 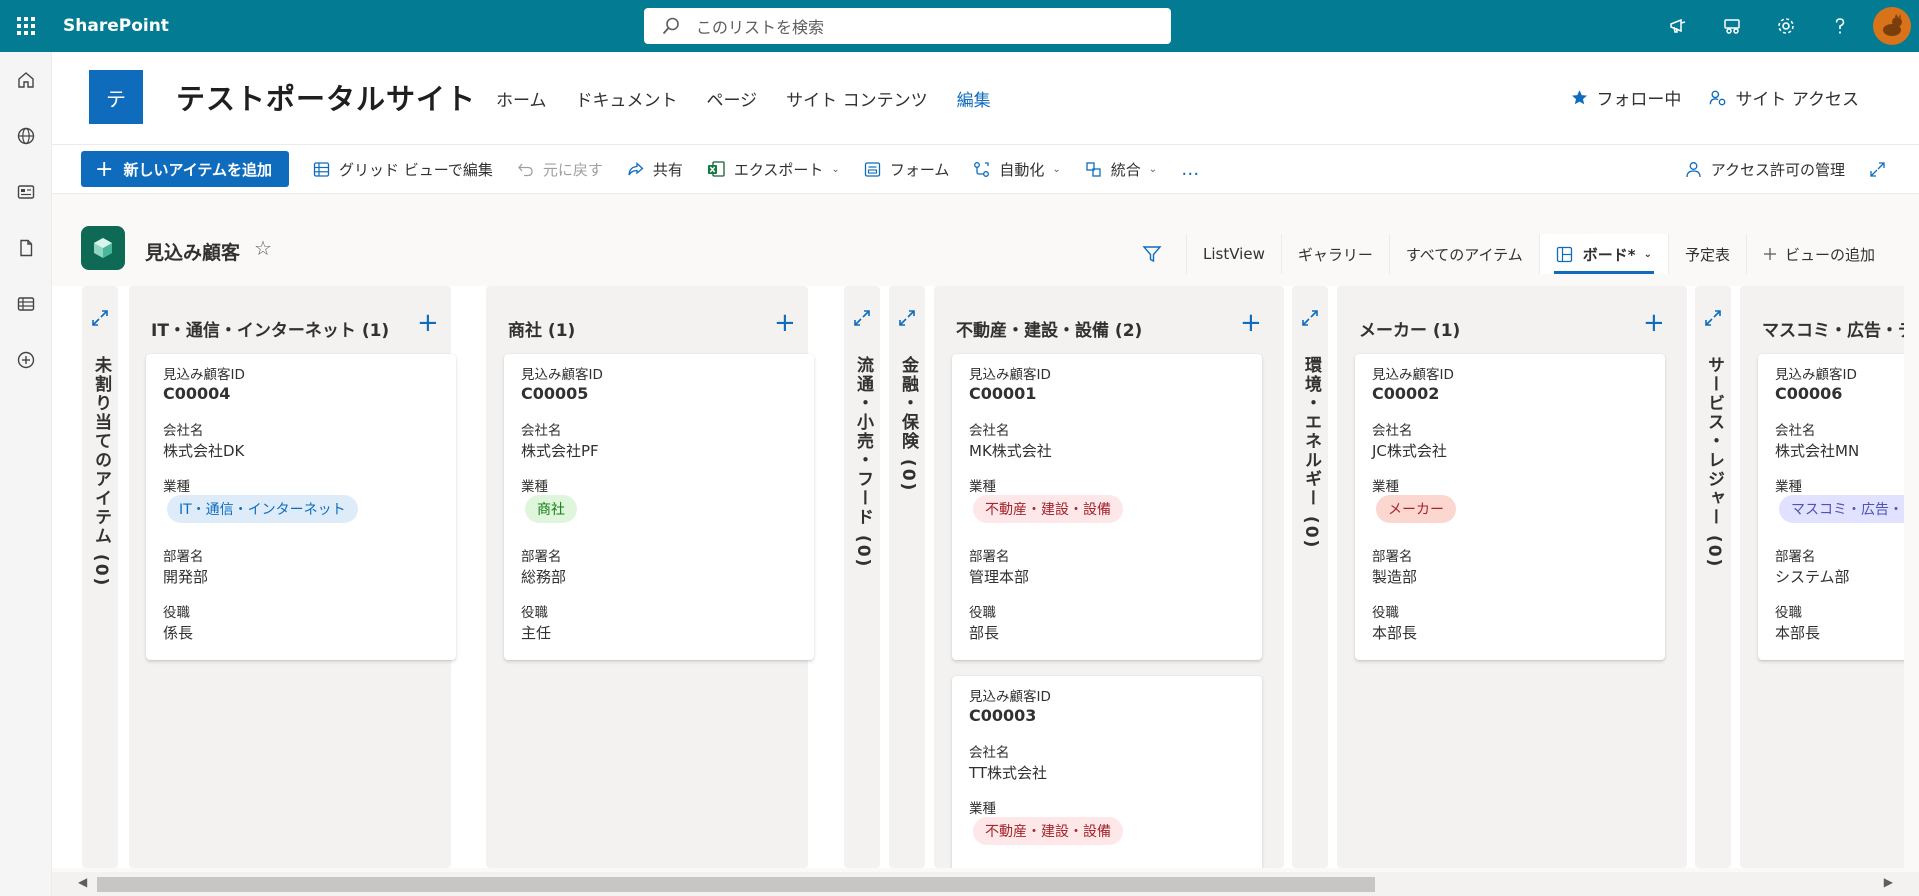 What do you see at coordinates (906, 169) in the screenshot?
I see `forms-button: フォーム` at bounding box center [906, 169].